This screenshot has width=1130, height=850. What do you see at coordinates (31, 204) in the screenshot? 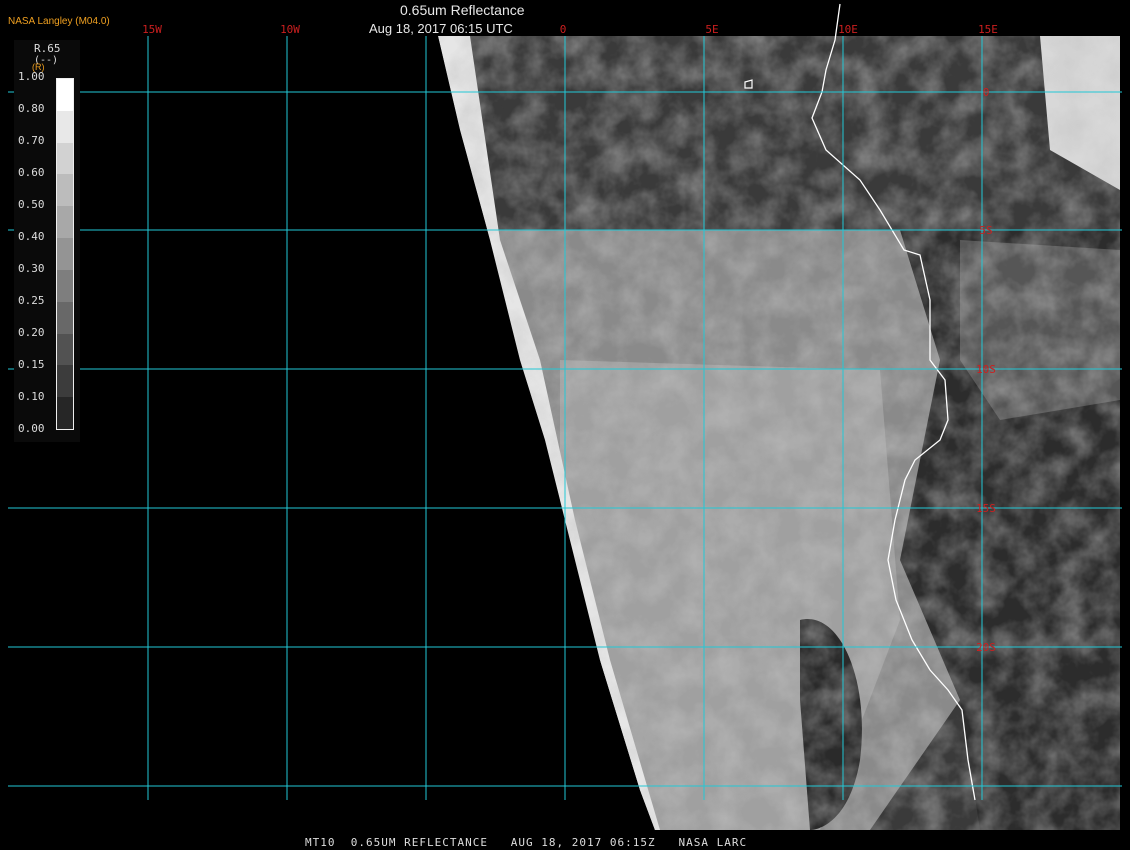
I see `legend-tick-label: 0.50` at bounding box center [31, 204].